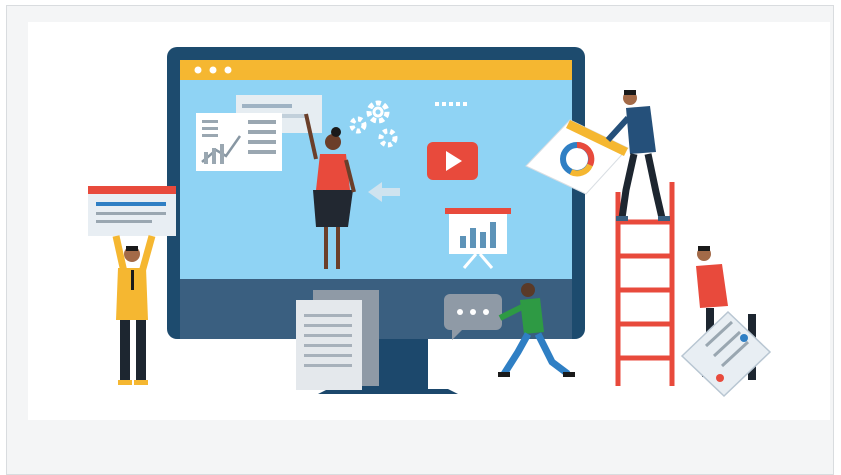 This screenshot has height=475, width=841. Describe the element at coordinates (239, 142) in the screenshot. I see `report-card-icon` at that location.